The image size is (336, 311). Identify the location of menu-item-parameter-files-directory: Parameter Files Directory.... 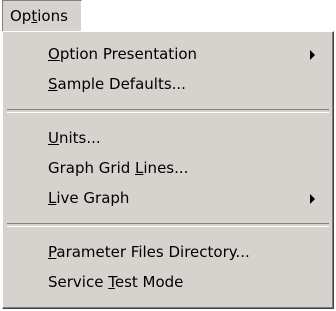
(168, 252).